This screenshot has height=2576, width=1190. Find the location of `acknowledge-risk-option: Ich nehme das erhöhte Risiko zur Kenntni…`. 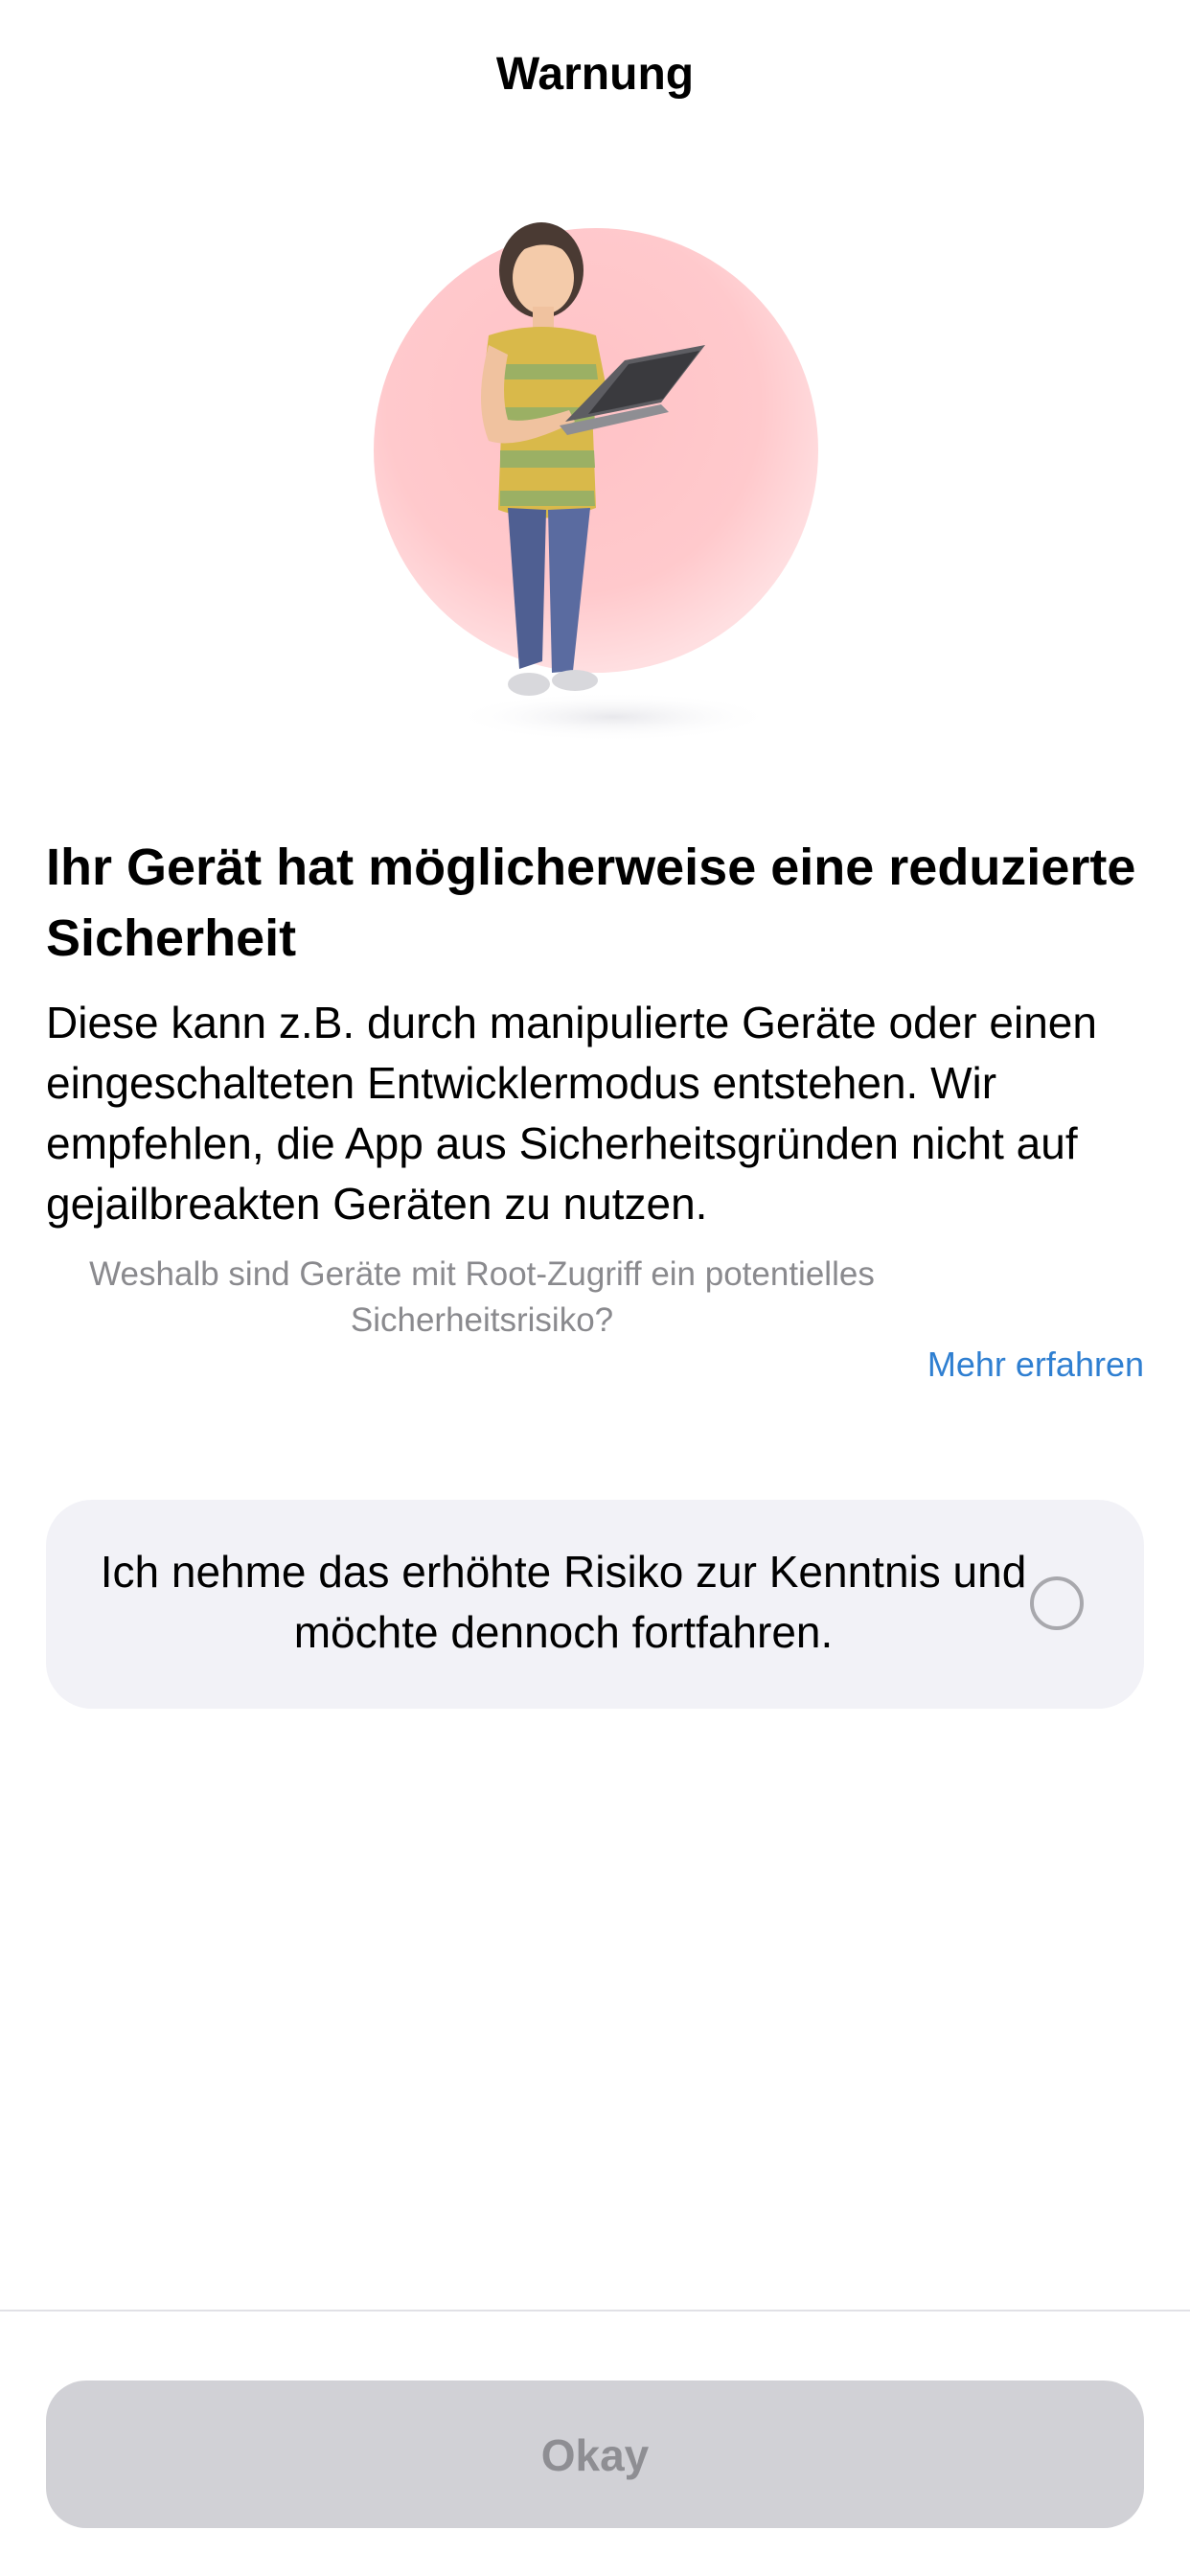

acknowledge-risk-option: Ich nehme das erhöhte Risiko zur Kenntni… is located at coordinates (595, 1604).